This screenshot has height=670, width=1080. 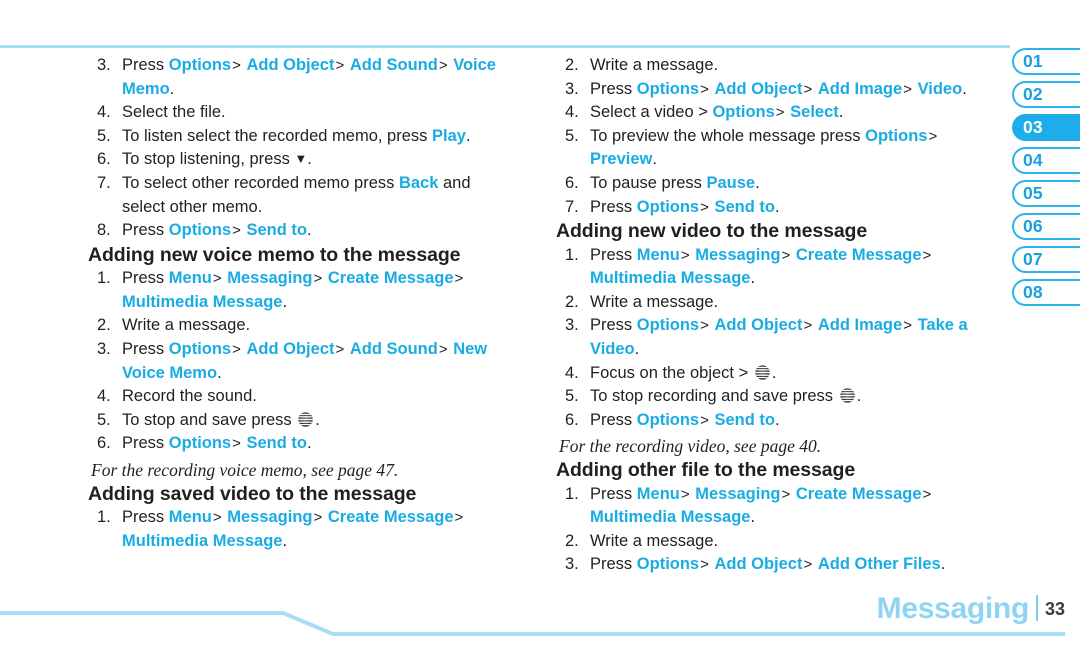 What do you see at coordinates (505, 46) in the screenshot?
I see `top-rule` at bounding box center [505, 46].